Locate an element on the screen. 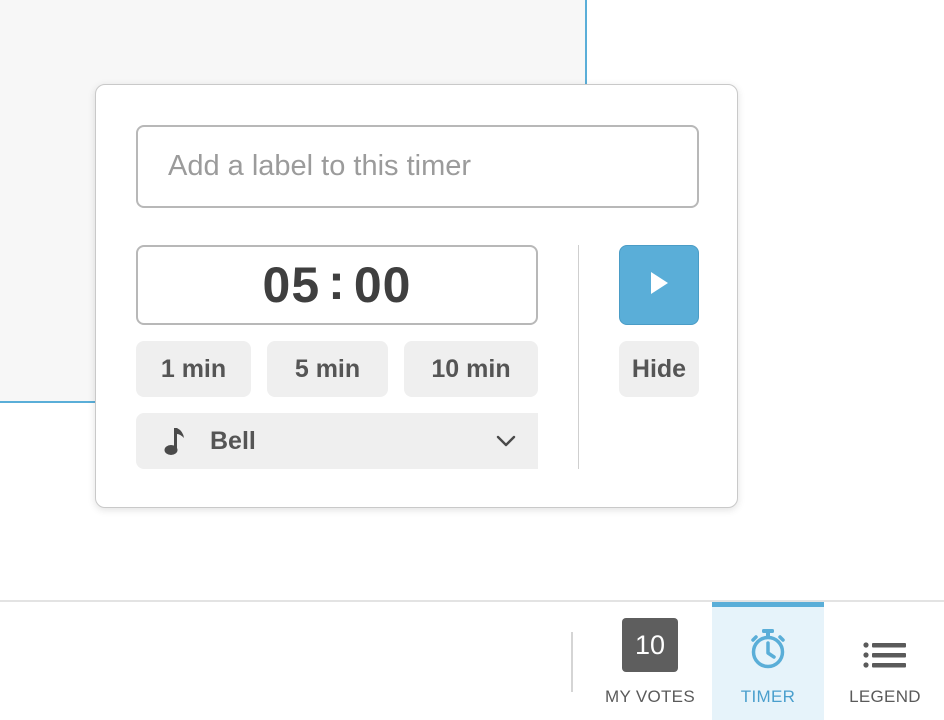 This screenshot has height=720, width=944. legend-label: LEGEND is located at coordinates (885, 696).